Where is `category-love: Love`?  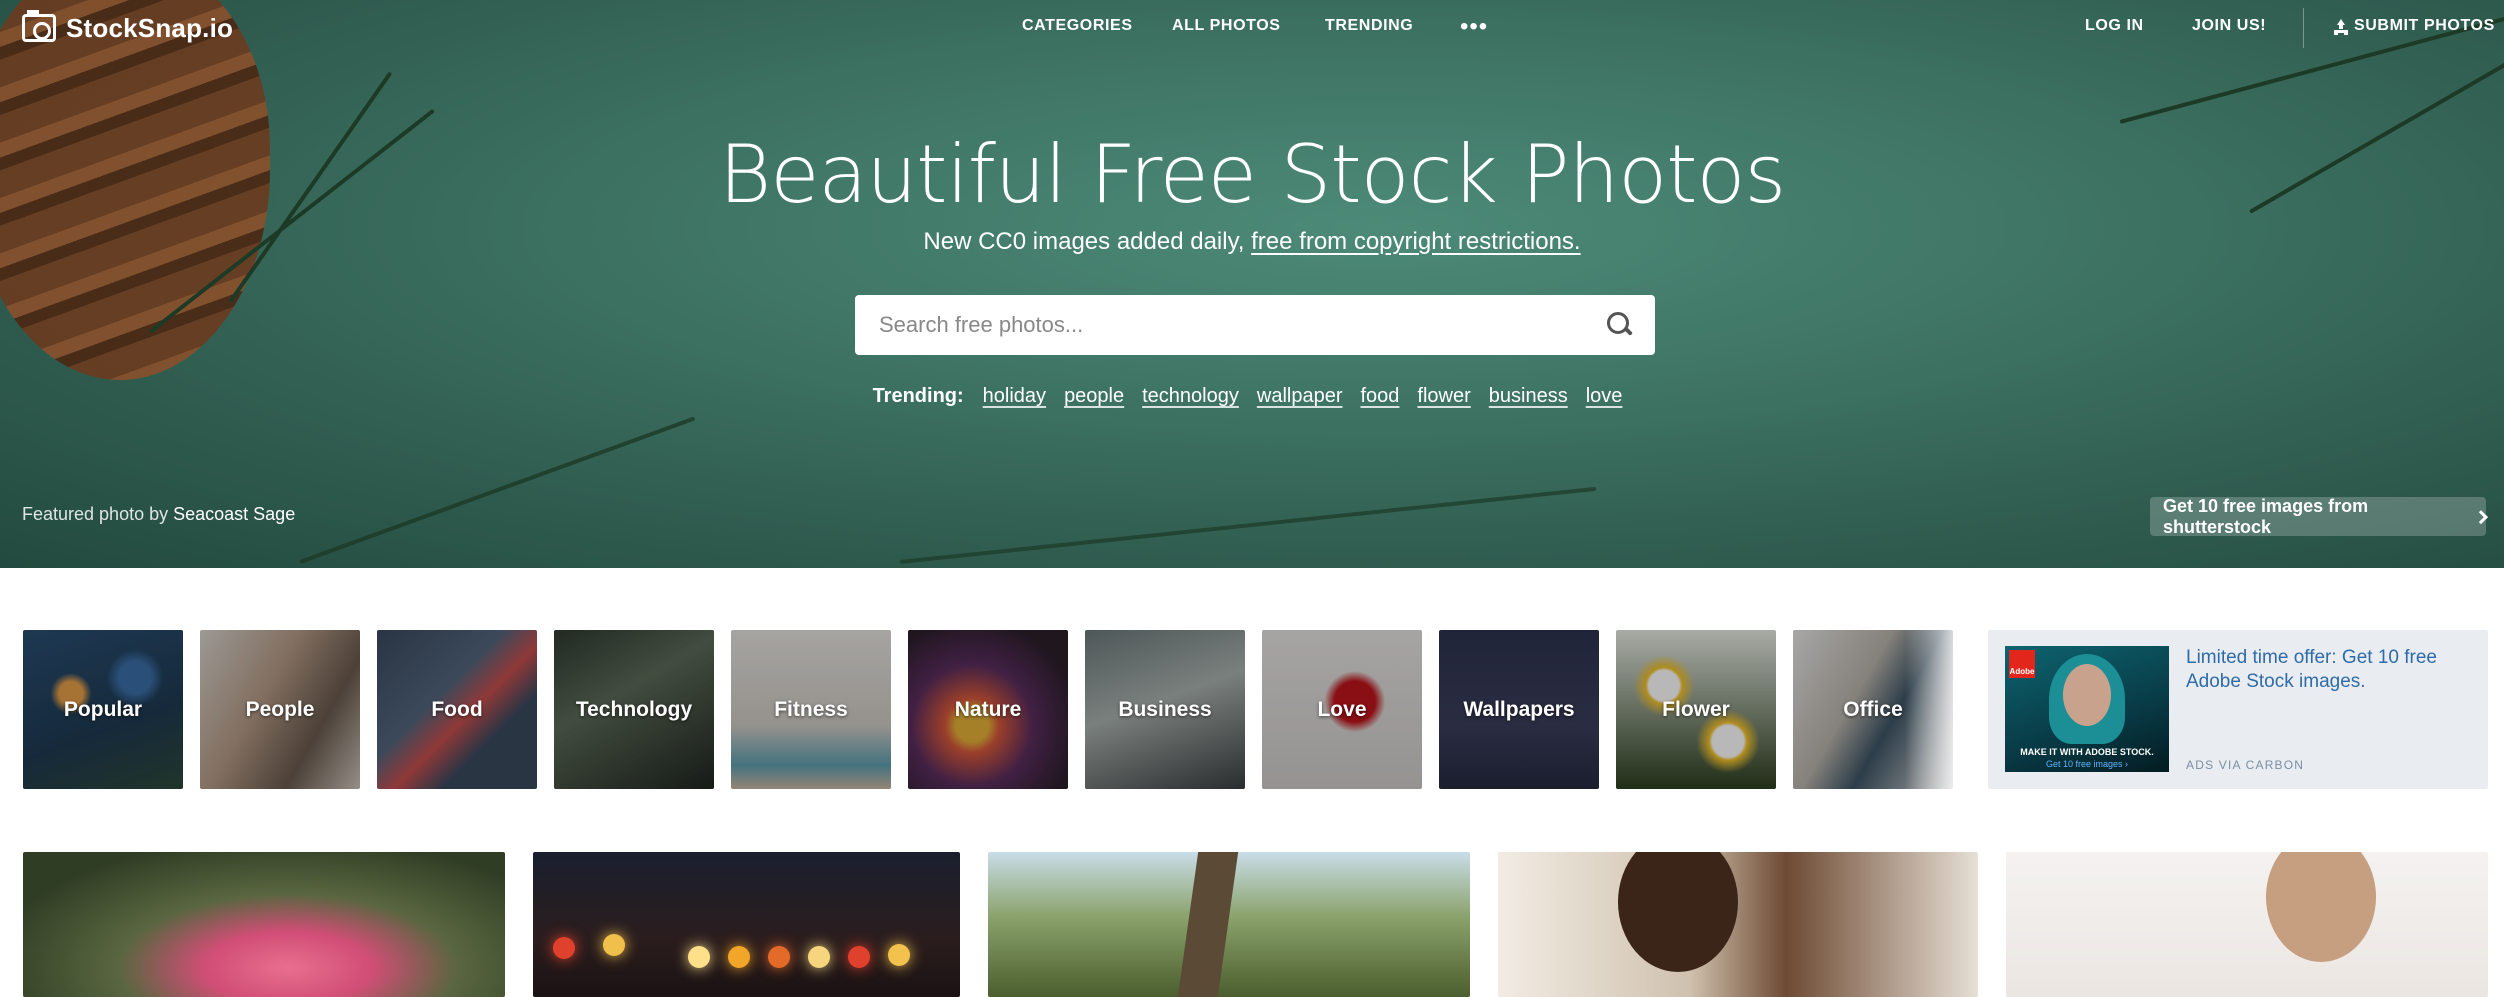 category-love: Love is located at coordinates (1342, 709).